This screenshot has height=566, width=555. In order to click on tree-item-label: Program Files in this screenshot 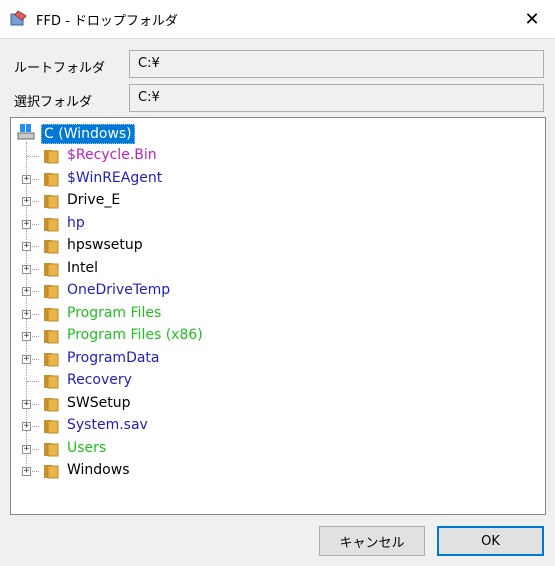, I will do `click(114, 312)`.